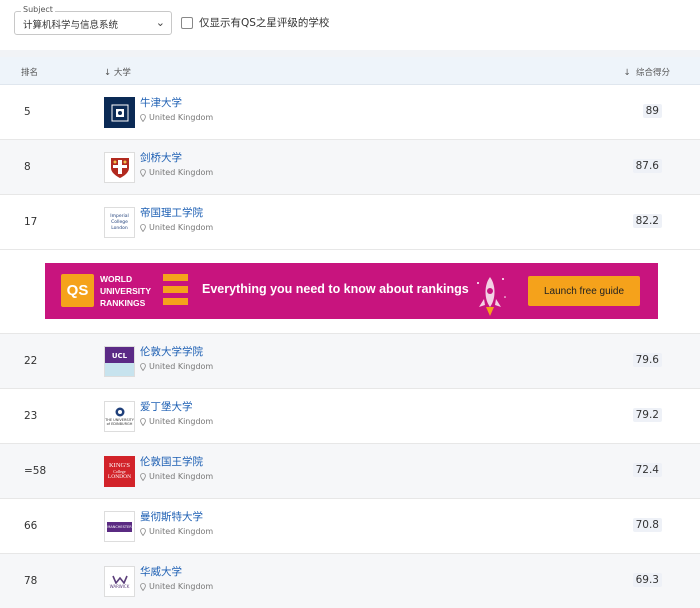 The image size is (700, 608). Describe the element at coordinates (119, 465) in the screenshot. I see `kings-logo-text: KING'S` at that location.